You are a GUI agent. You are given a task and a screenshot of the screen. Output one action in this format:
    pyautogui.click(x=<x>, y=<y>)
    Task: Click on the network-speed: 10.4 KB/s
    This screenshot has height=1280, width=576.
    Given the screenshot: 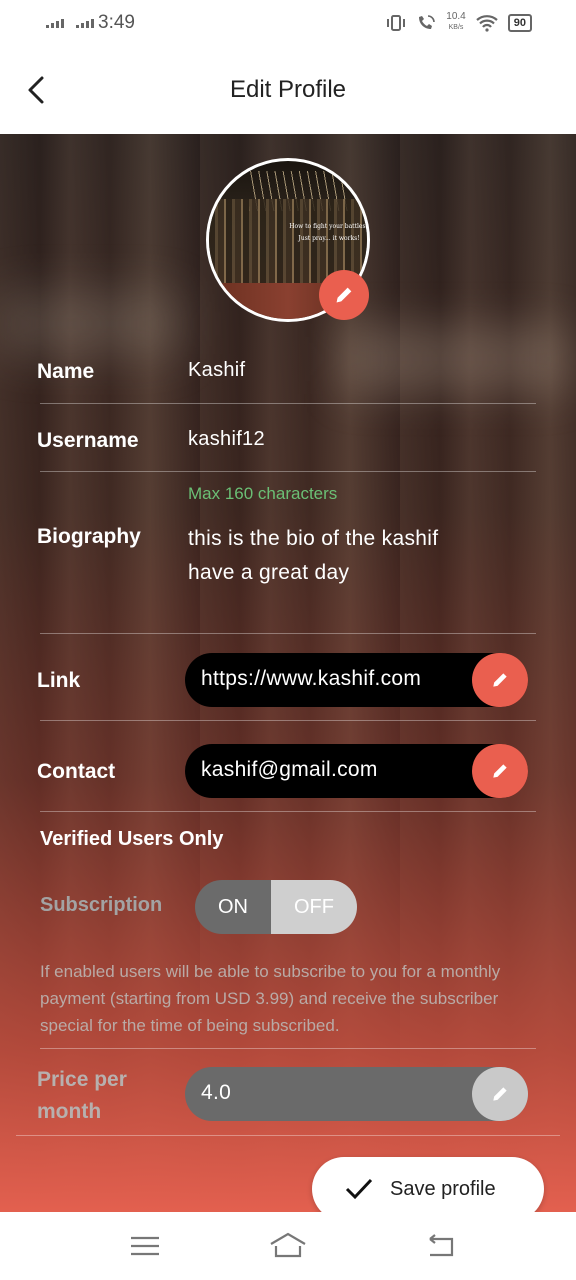 What is the action you would take?
    pyautogui.click(x=455, y=22)
    